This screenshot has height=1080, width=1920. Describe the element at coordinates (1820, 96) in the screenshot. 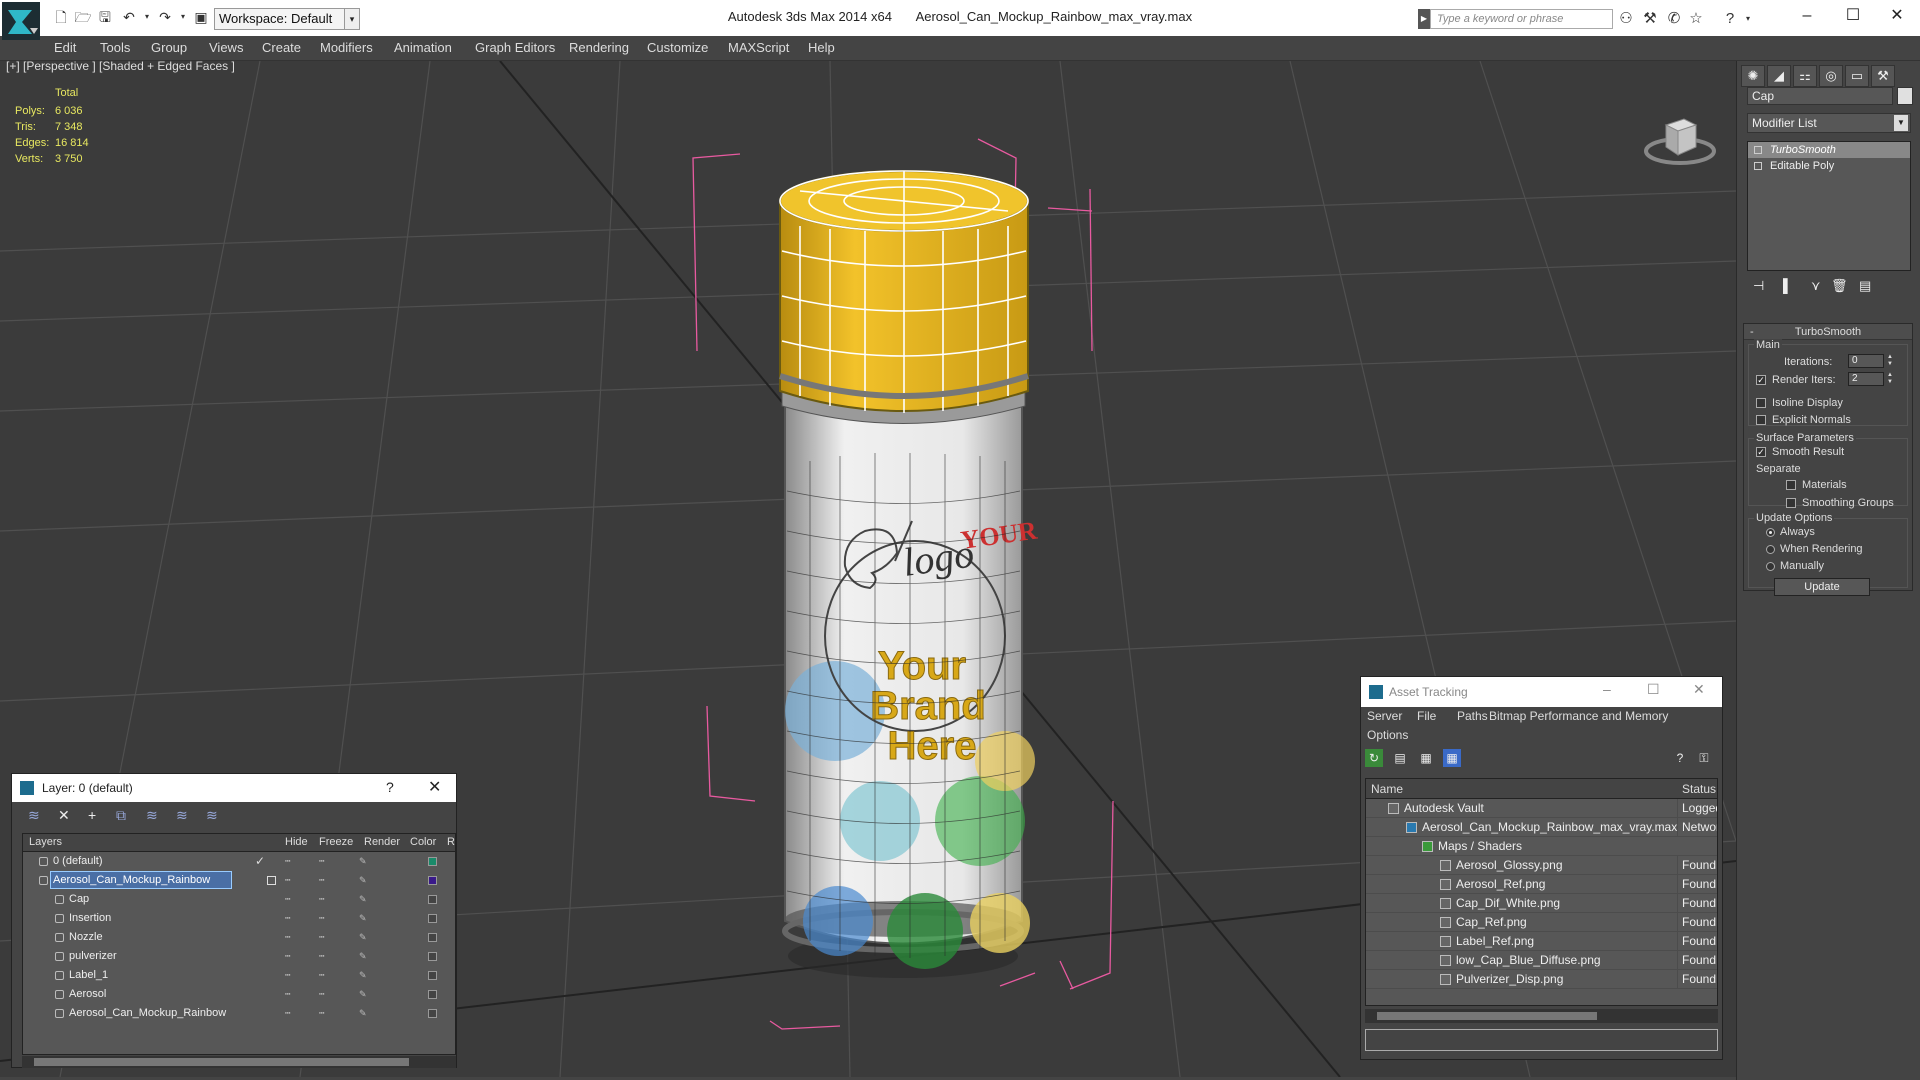

I see `object-name-field: Cap` at that location.